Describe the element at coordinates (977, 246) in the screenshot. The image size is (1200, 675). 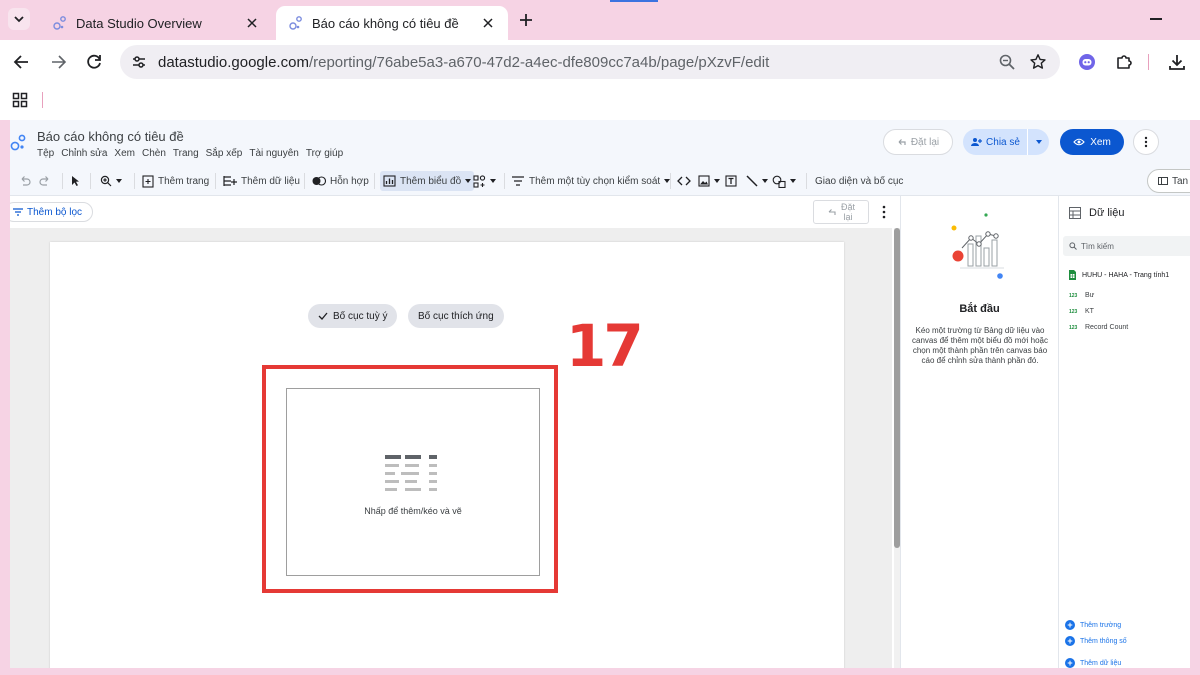
I see `getting-started-illustration-icon` at that location.